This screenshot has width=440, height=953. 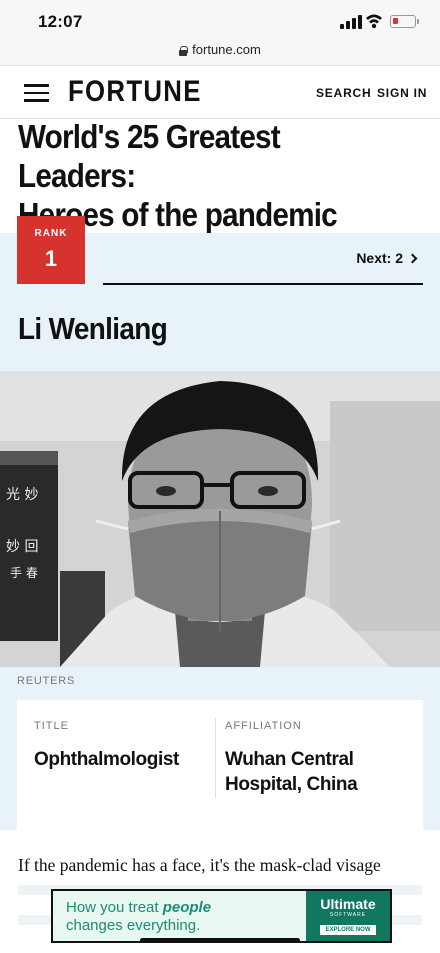 I want to click on ad-brand-block: Ultimate SOFTWARE EXPLORE NOW, so click(x=348, y=916).